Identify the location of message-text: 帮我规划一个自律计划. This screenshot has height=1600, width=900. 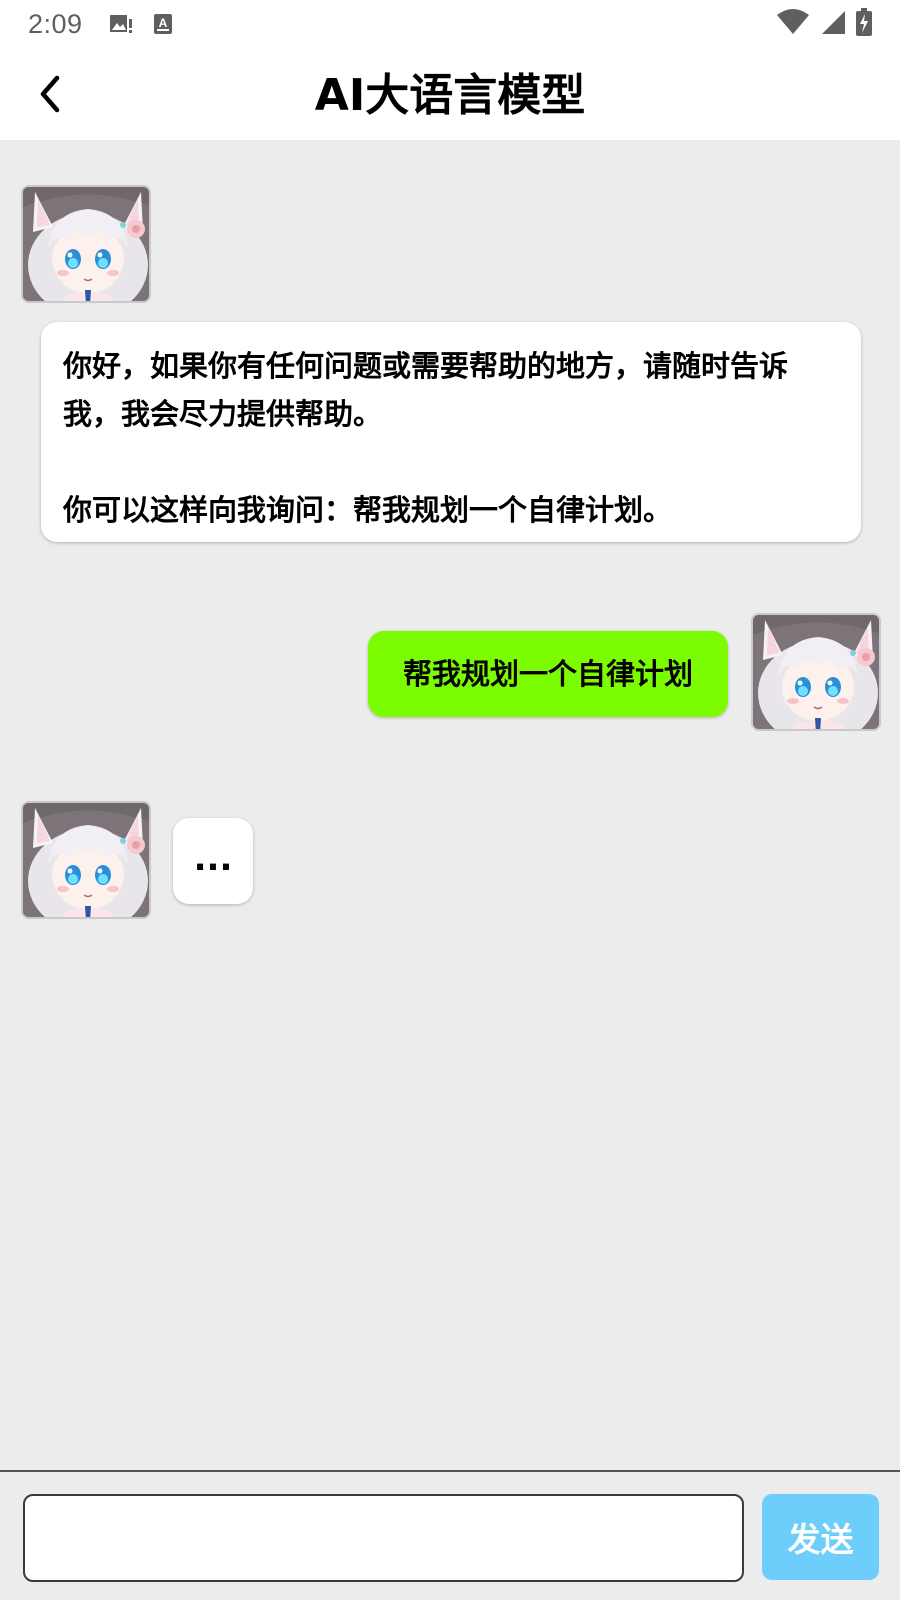
(547, 674).